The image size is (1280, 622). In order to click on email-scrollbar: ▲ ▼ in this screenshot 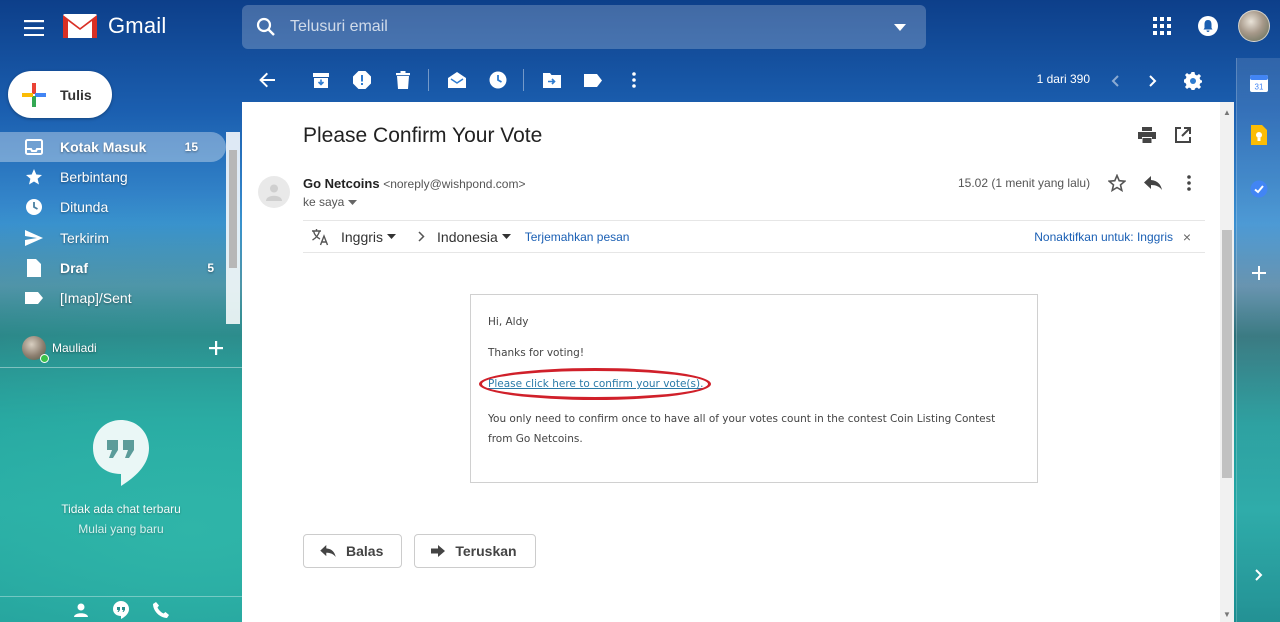, I will do `click(1227, 362)`.